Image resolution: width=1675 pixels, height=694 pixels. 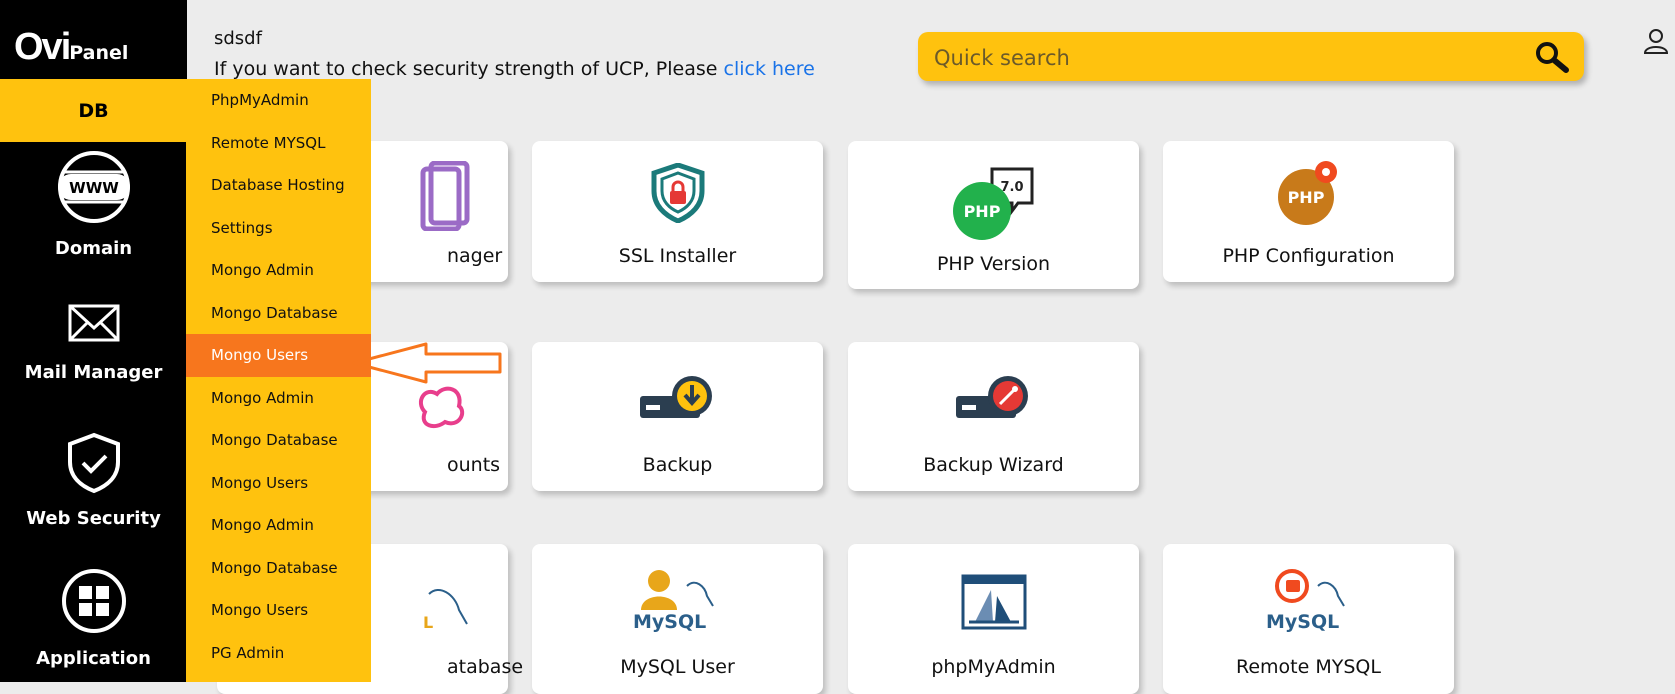 I want to click on sidebar-item-label: Application, so click(x=93, y=658).